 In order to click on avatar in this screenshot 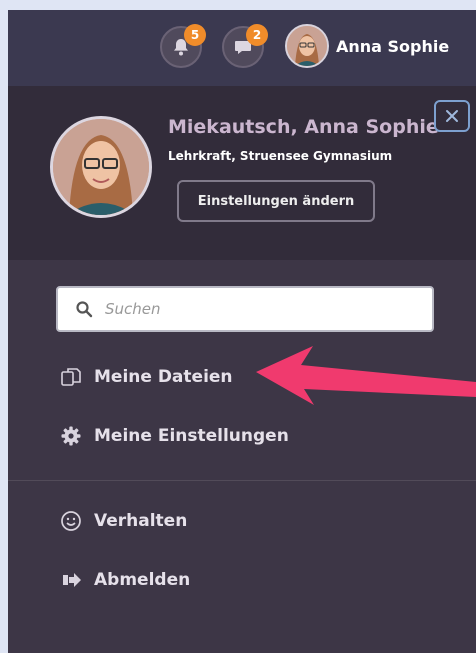, I will do `click(307, 46)`.